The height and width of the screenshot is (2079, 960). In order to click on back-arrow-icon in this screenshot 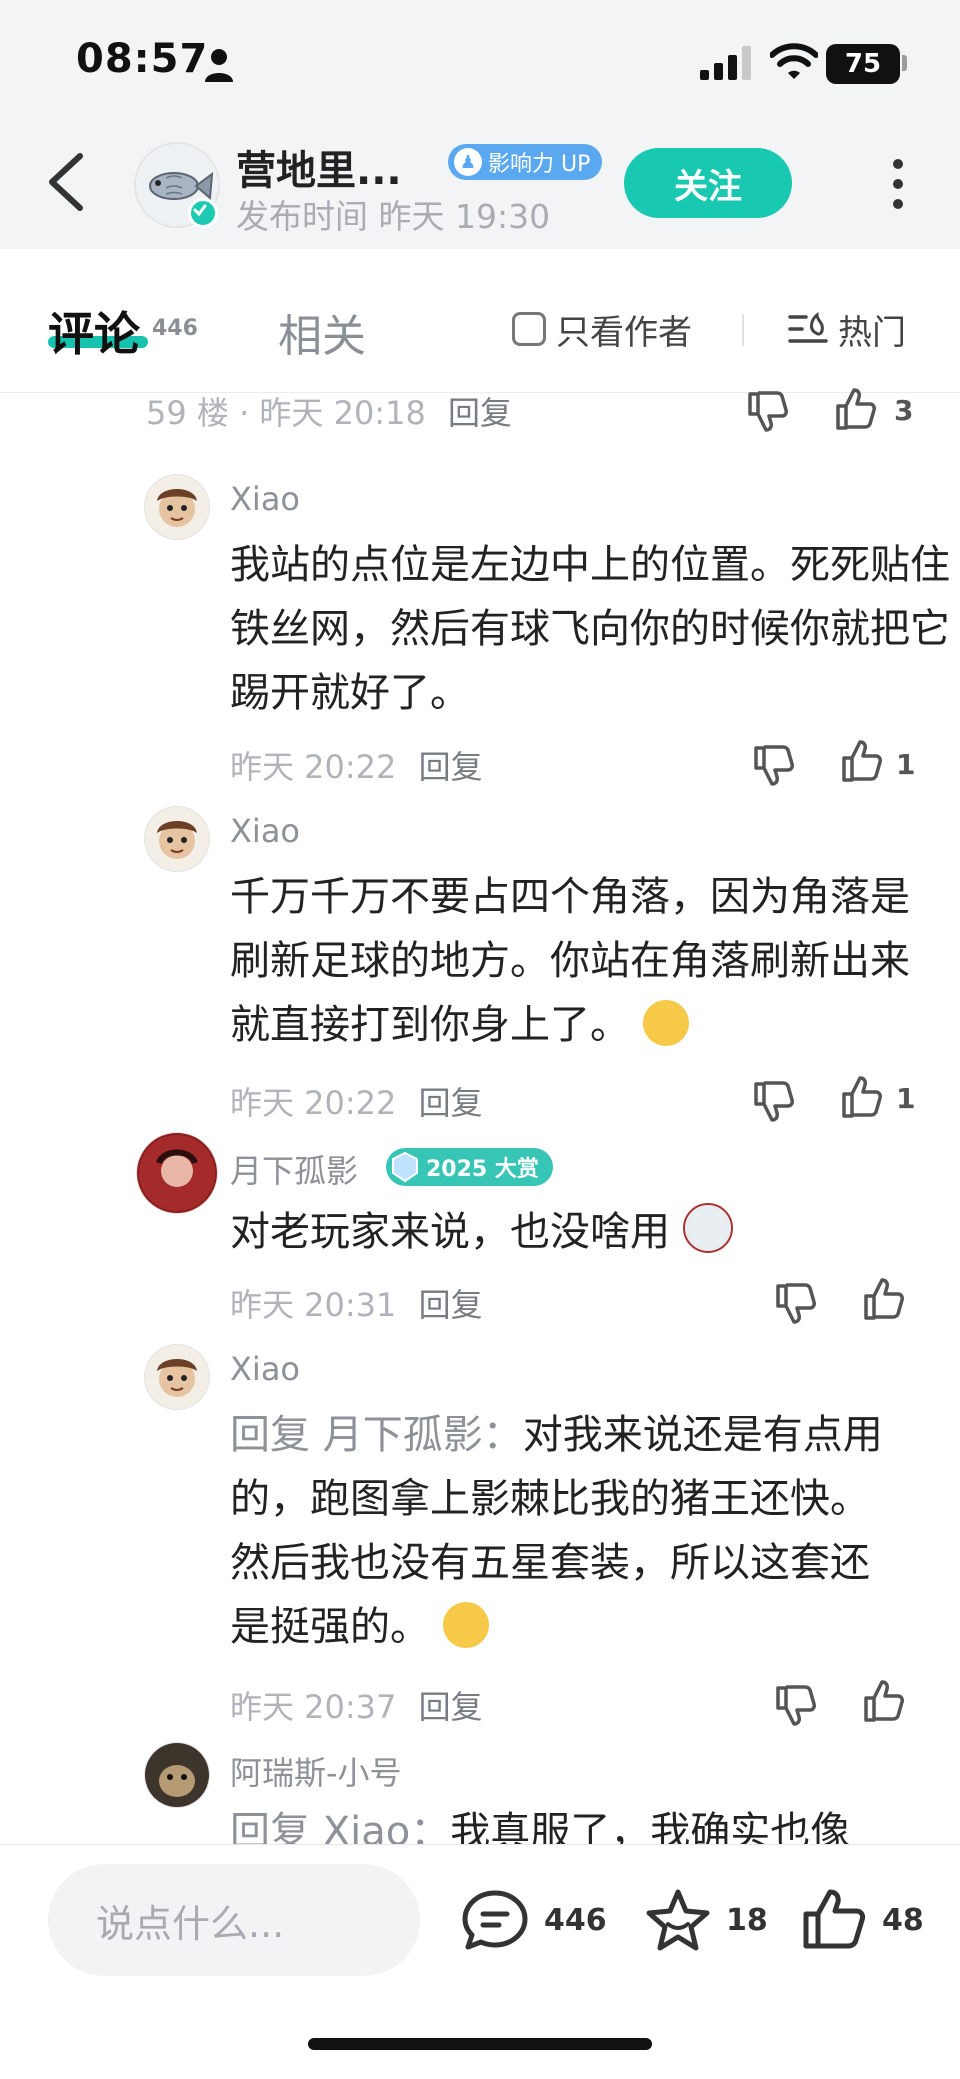, I will do `click(67, 182)`.